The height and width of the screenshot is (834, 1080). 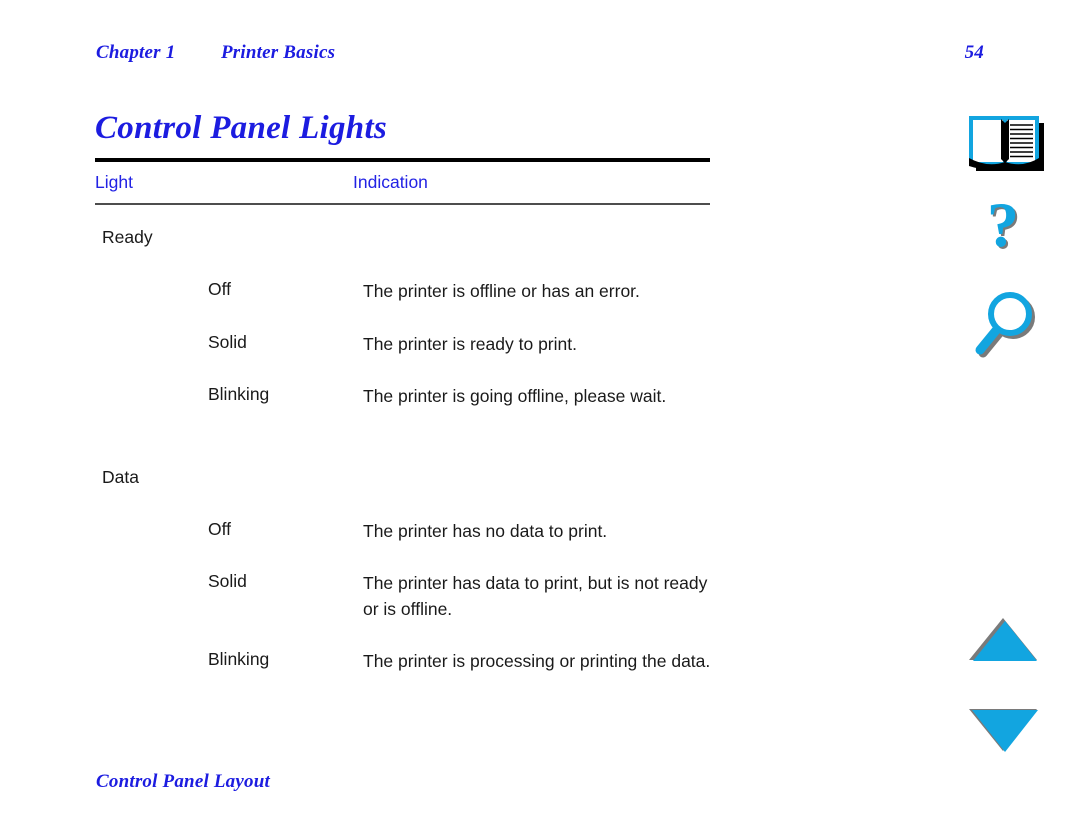 I want to click on search-button, so click(x=1005, y=324).